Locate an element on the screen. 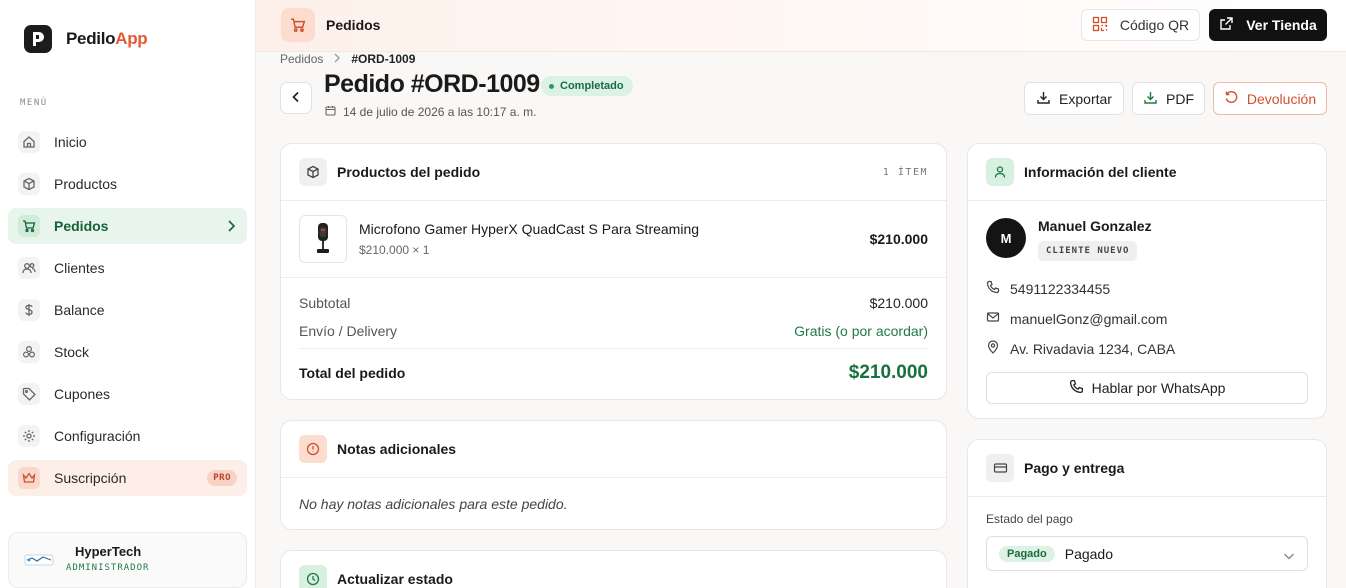 The width and height of the screenshot is (1346, 588). payment-card-header: Pago y entrega is located at coordinates (1147, 468).